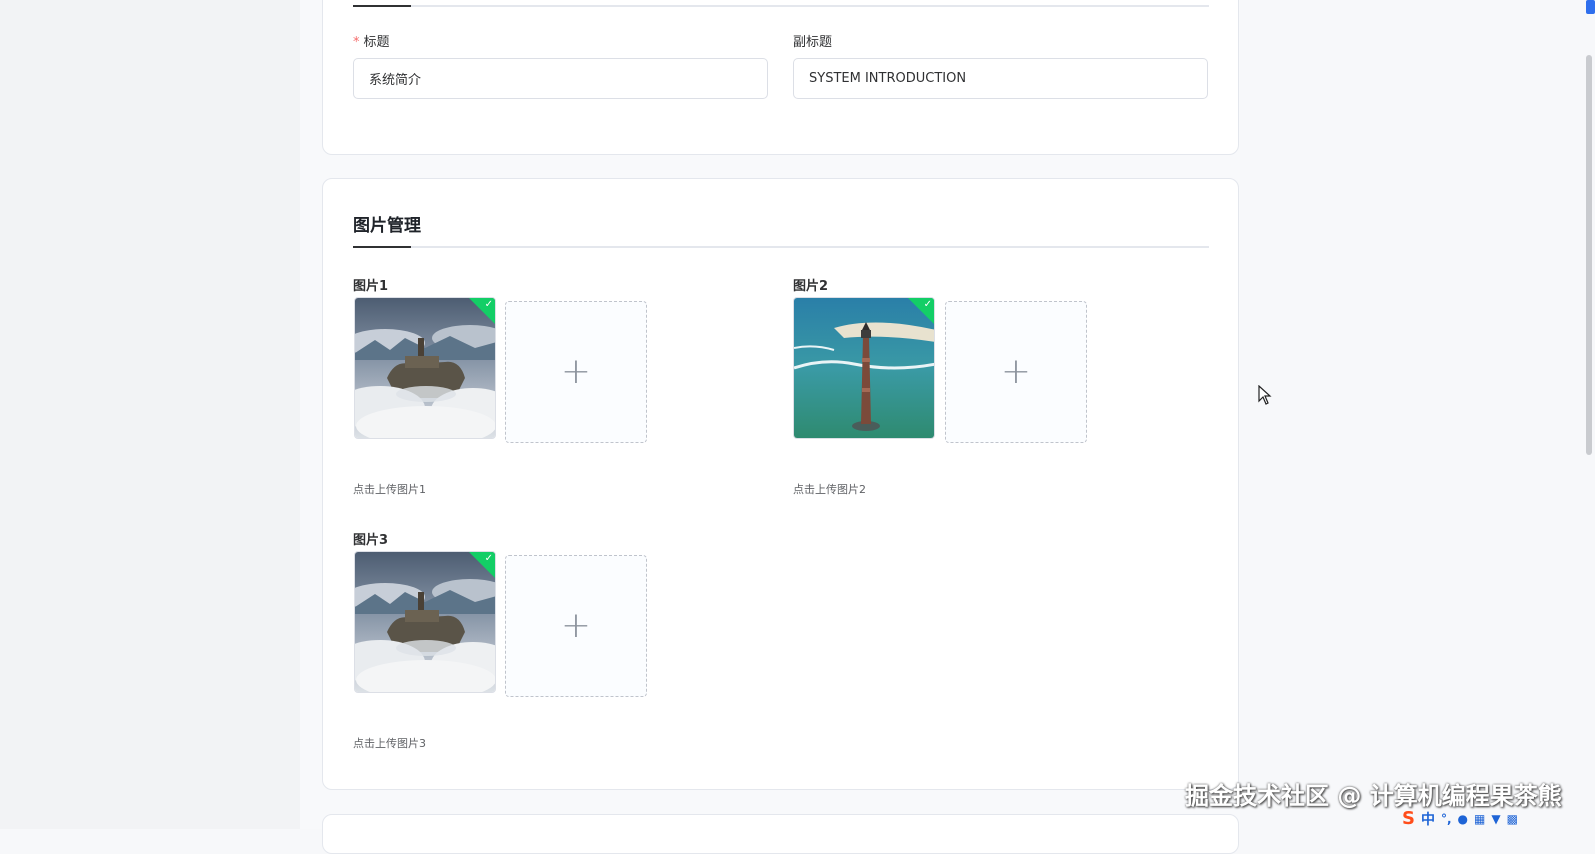 The width and height of the screenshot is (1595, 854). I want to click on subtitle-input: SYSTEM INTRODUCTION, so click(1000, 78).